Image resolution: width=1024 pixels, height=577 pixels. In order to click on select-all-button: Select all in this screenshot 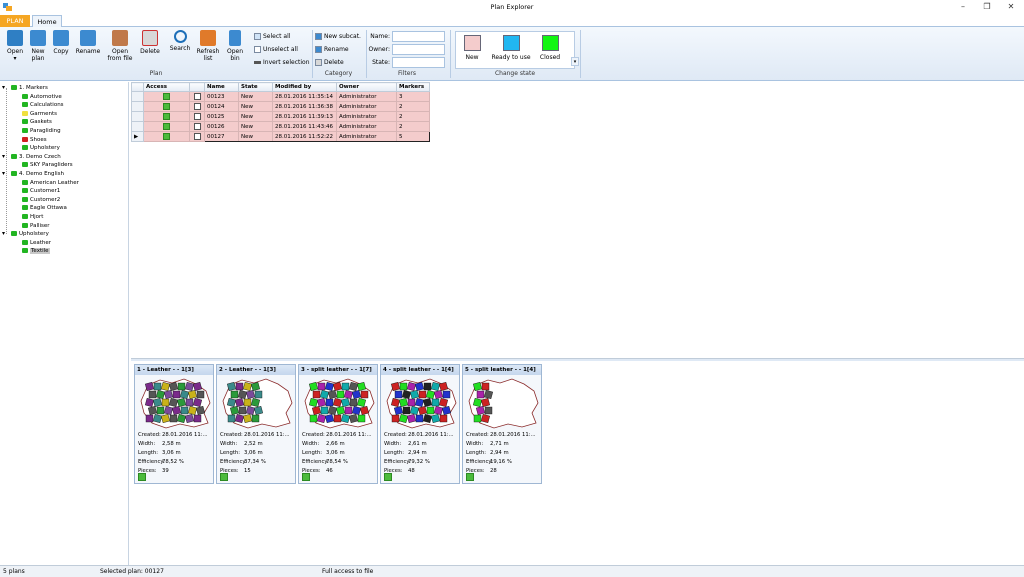, I will do `click(272, 36)`.